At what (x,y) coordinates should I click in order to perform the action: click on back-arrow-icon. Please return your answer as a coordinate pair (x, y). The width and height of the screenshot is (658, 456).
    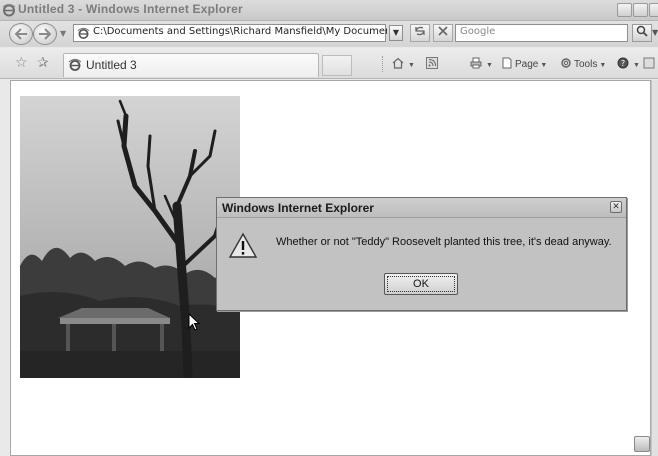
    Looking at the image, I should click on (20, 34).